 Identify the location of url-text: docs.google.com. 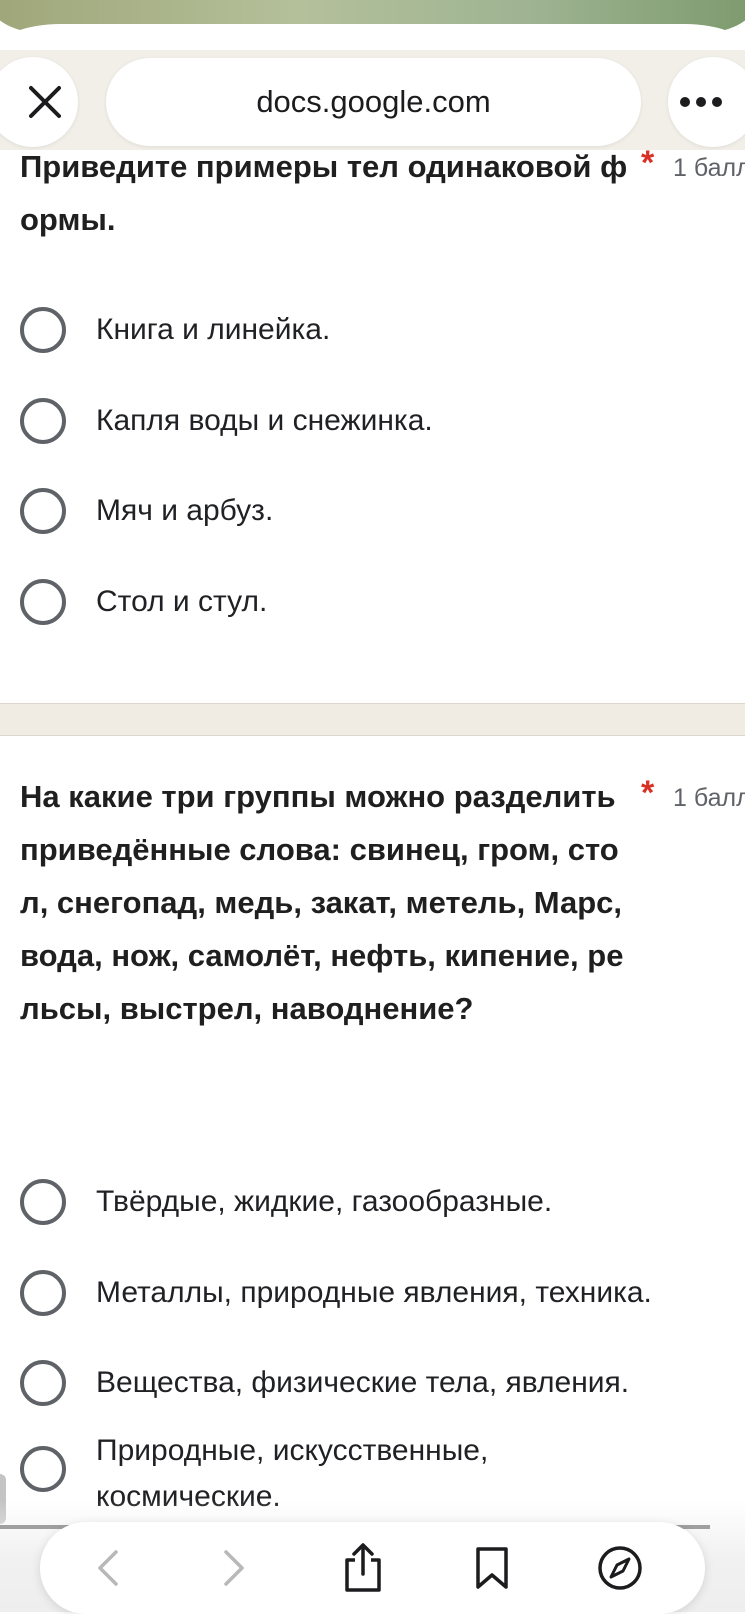
(373, 101).